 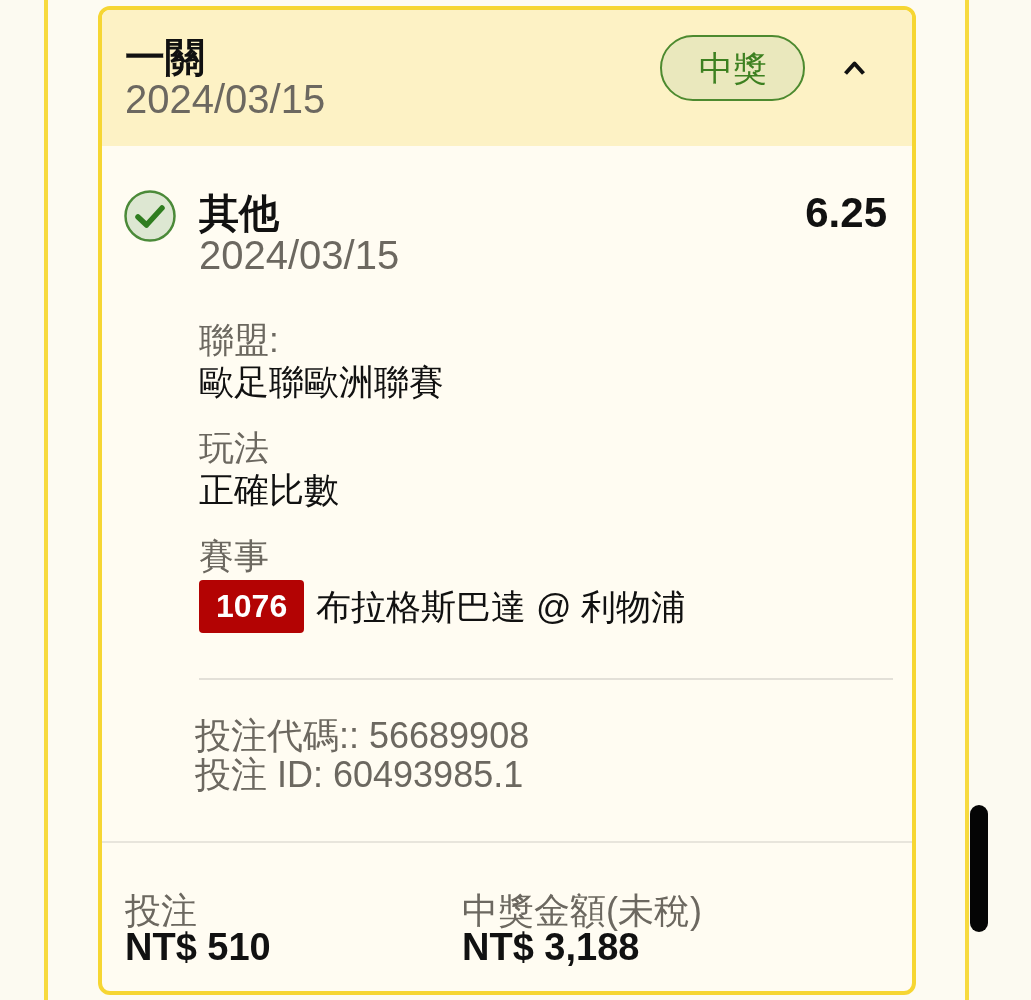 What do you see at coordinates (239, 340) in the screenshot?
I see `detail-label: 聯盟:` at bounding box center [239, 340].